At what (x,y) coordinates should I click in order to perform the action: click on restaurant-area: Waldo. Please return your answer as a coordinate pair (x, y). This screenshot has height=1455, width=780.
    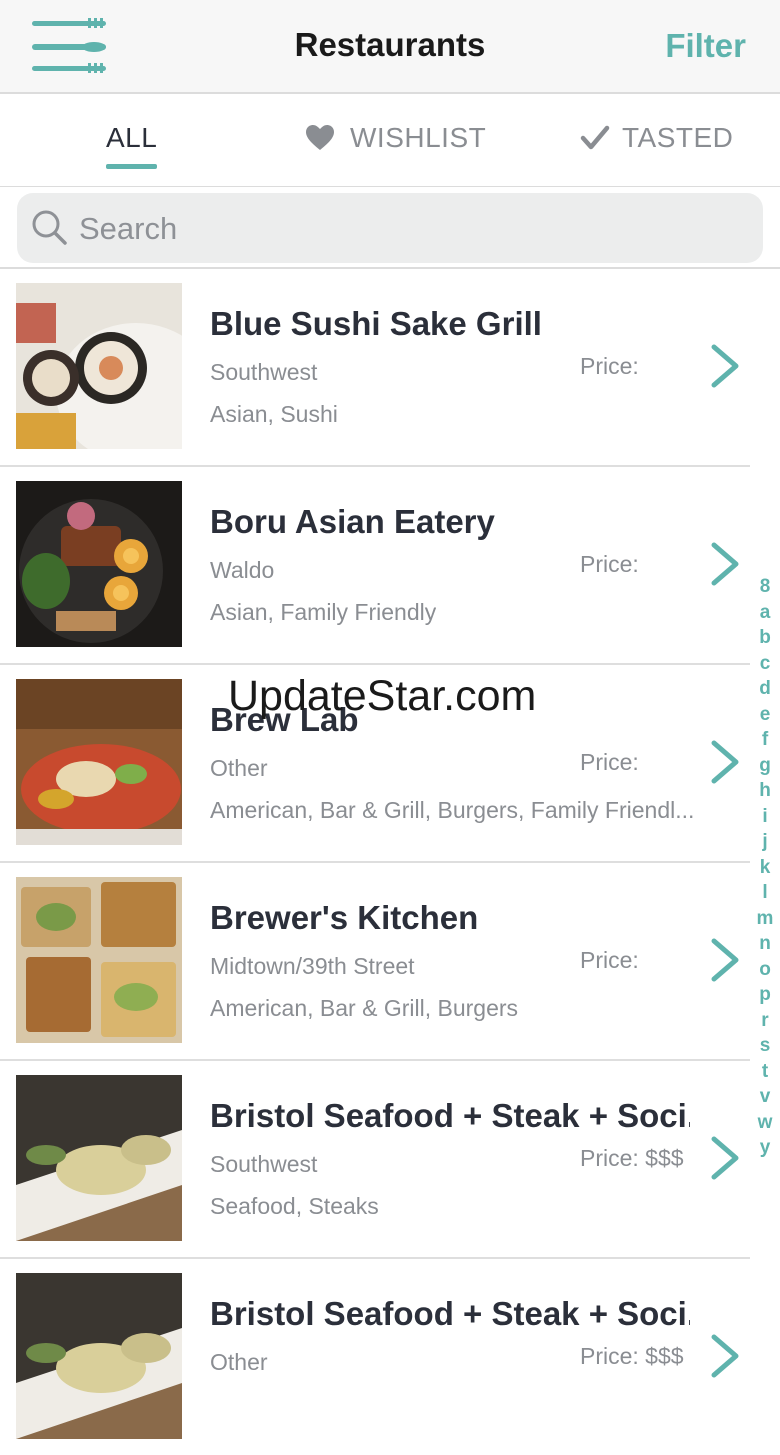
    Looking at the image, I should click on (242, 570).